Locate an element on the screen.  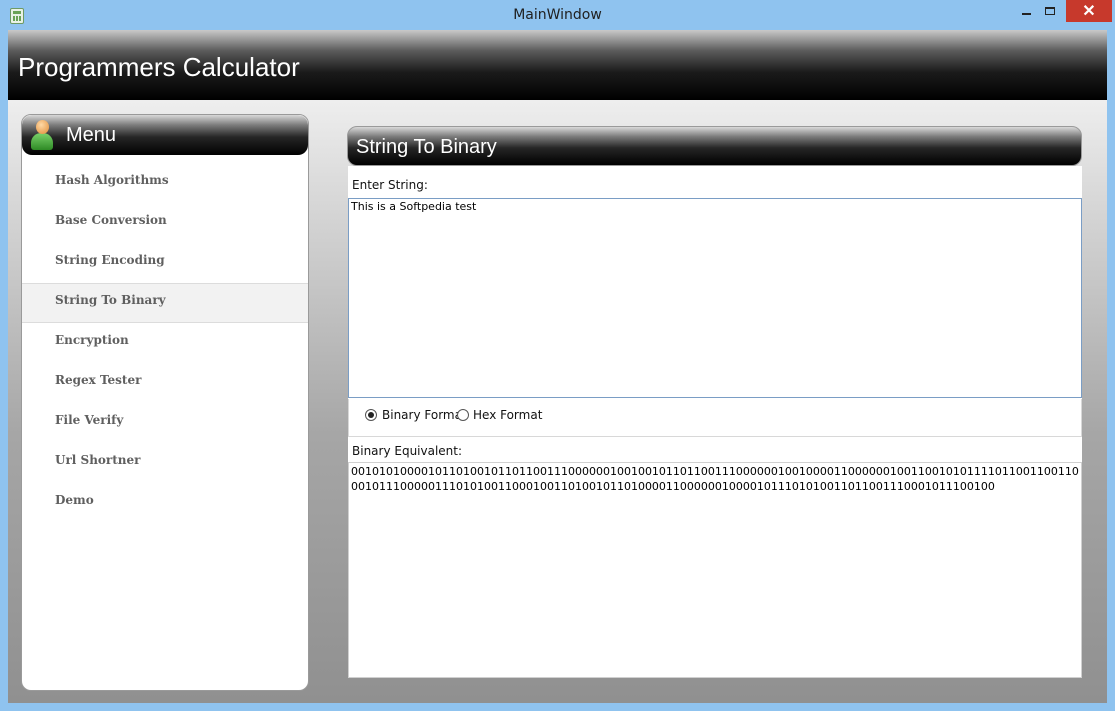
maximize-button is located at coordinates (1050, 11).